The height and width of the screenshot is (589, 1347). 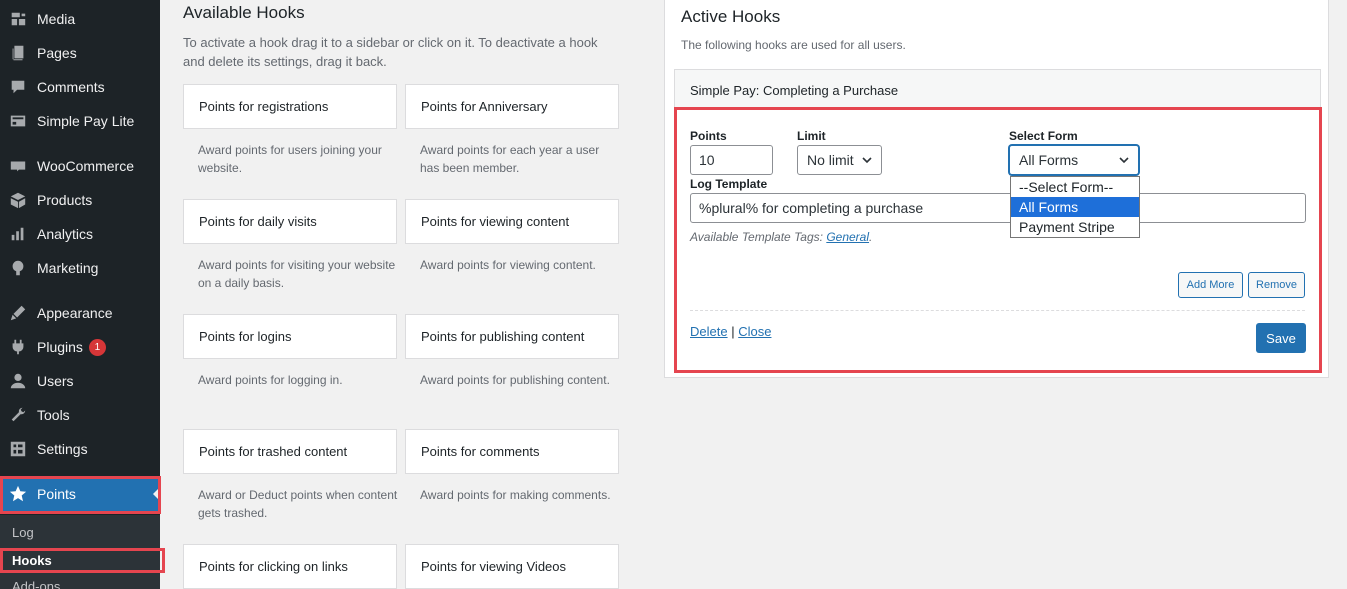 I want to click on active-hook-header: Simple Pay: Completing a Purchase, so click(x=997, y=90).